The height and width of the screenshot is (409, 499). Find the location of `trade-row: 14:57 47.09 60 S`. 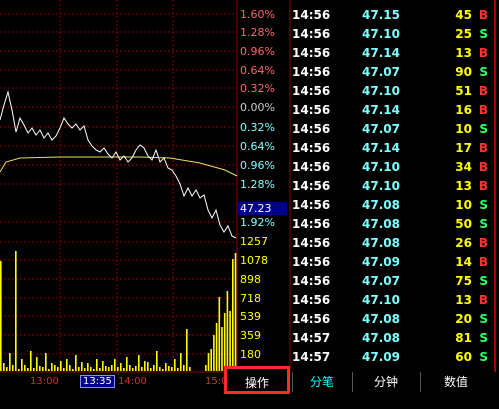

trade-row: 14:57 47.09 60 S is located at coordinates (391, 356).